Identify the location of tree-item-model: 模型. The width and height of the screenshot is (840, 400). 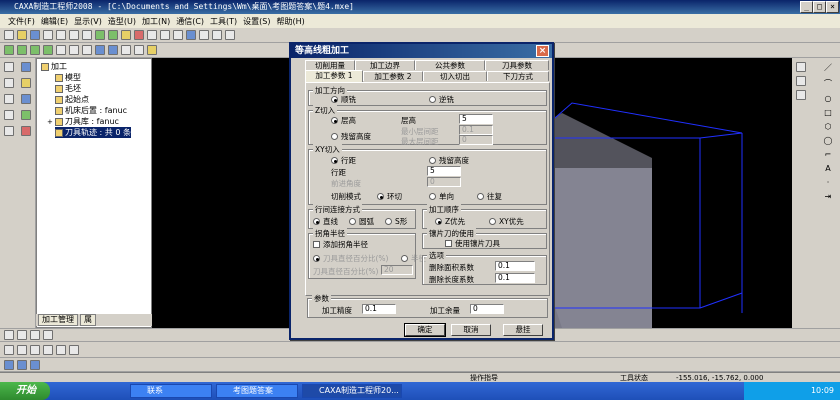
(68, 77).